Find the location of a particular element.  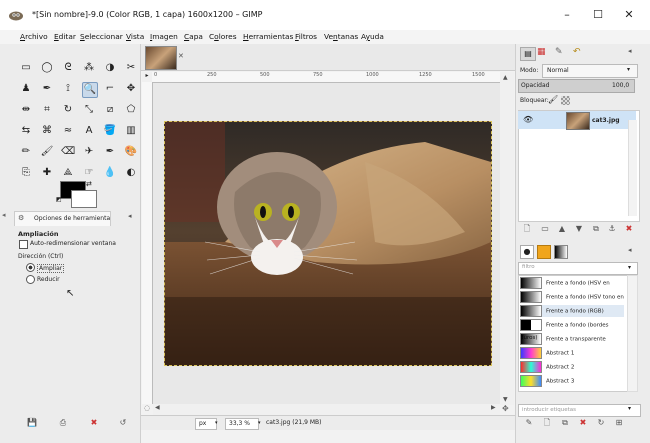

tab-paths: ✎ is located at coordinates (559, 52).